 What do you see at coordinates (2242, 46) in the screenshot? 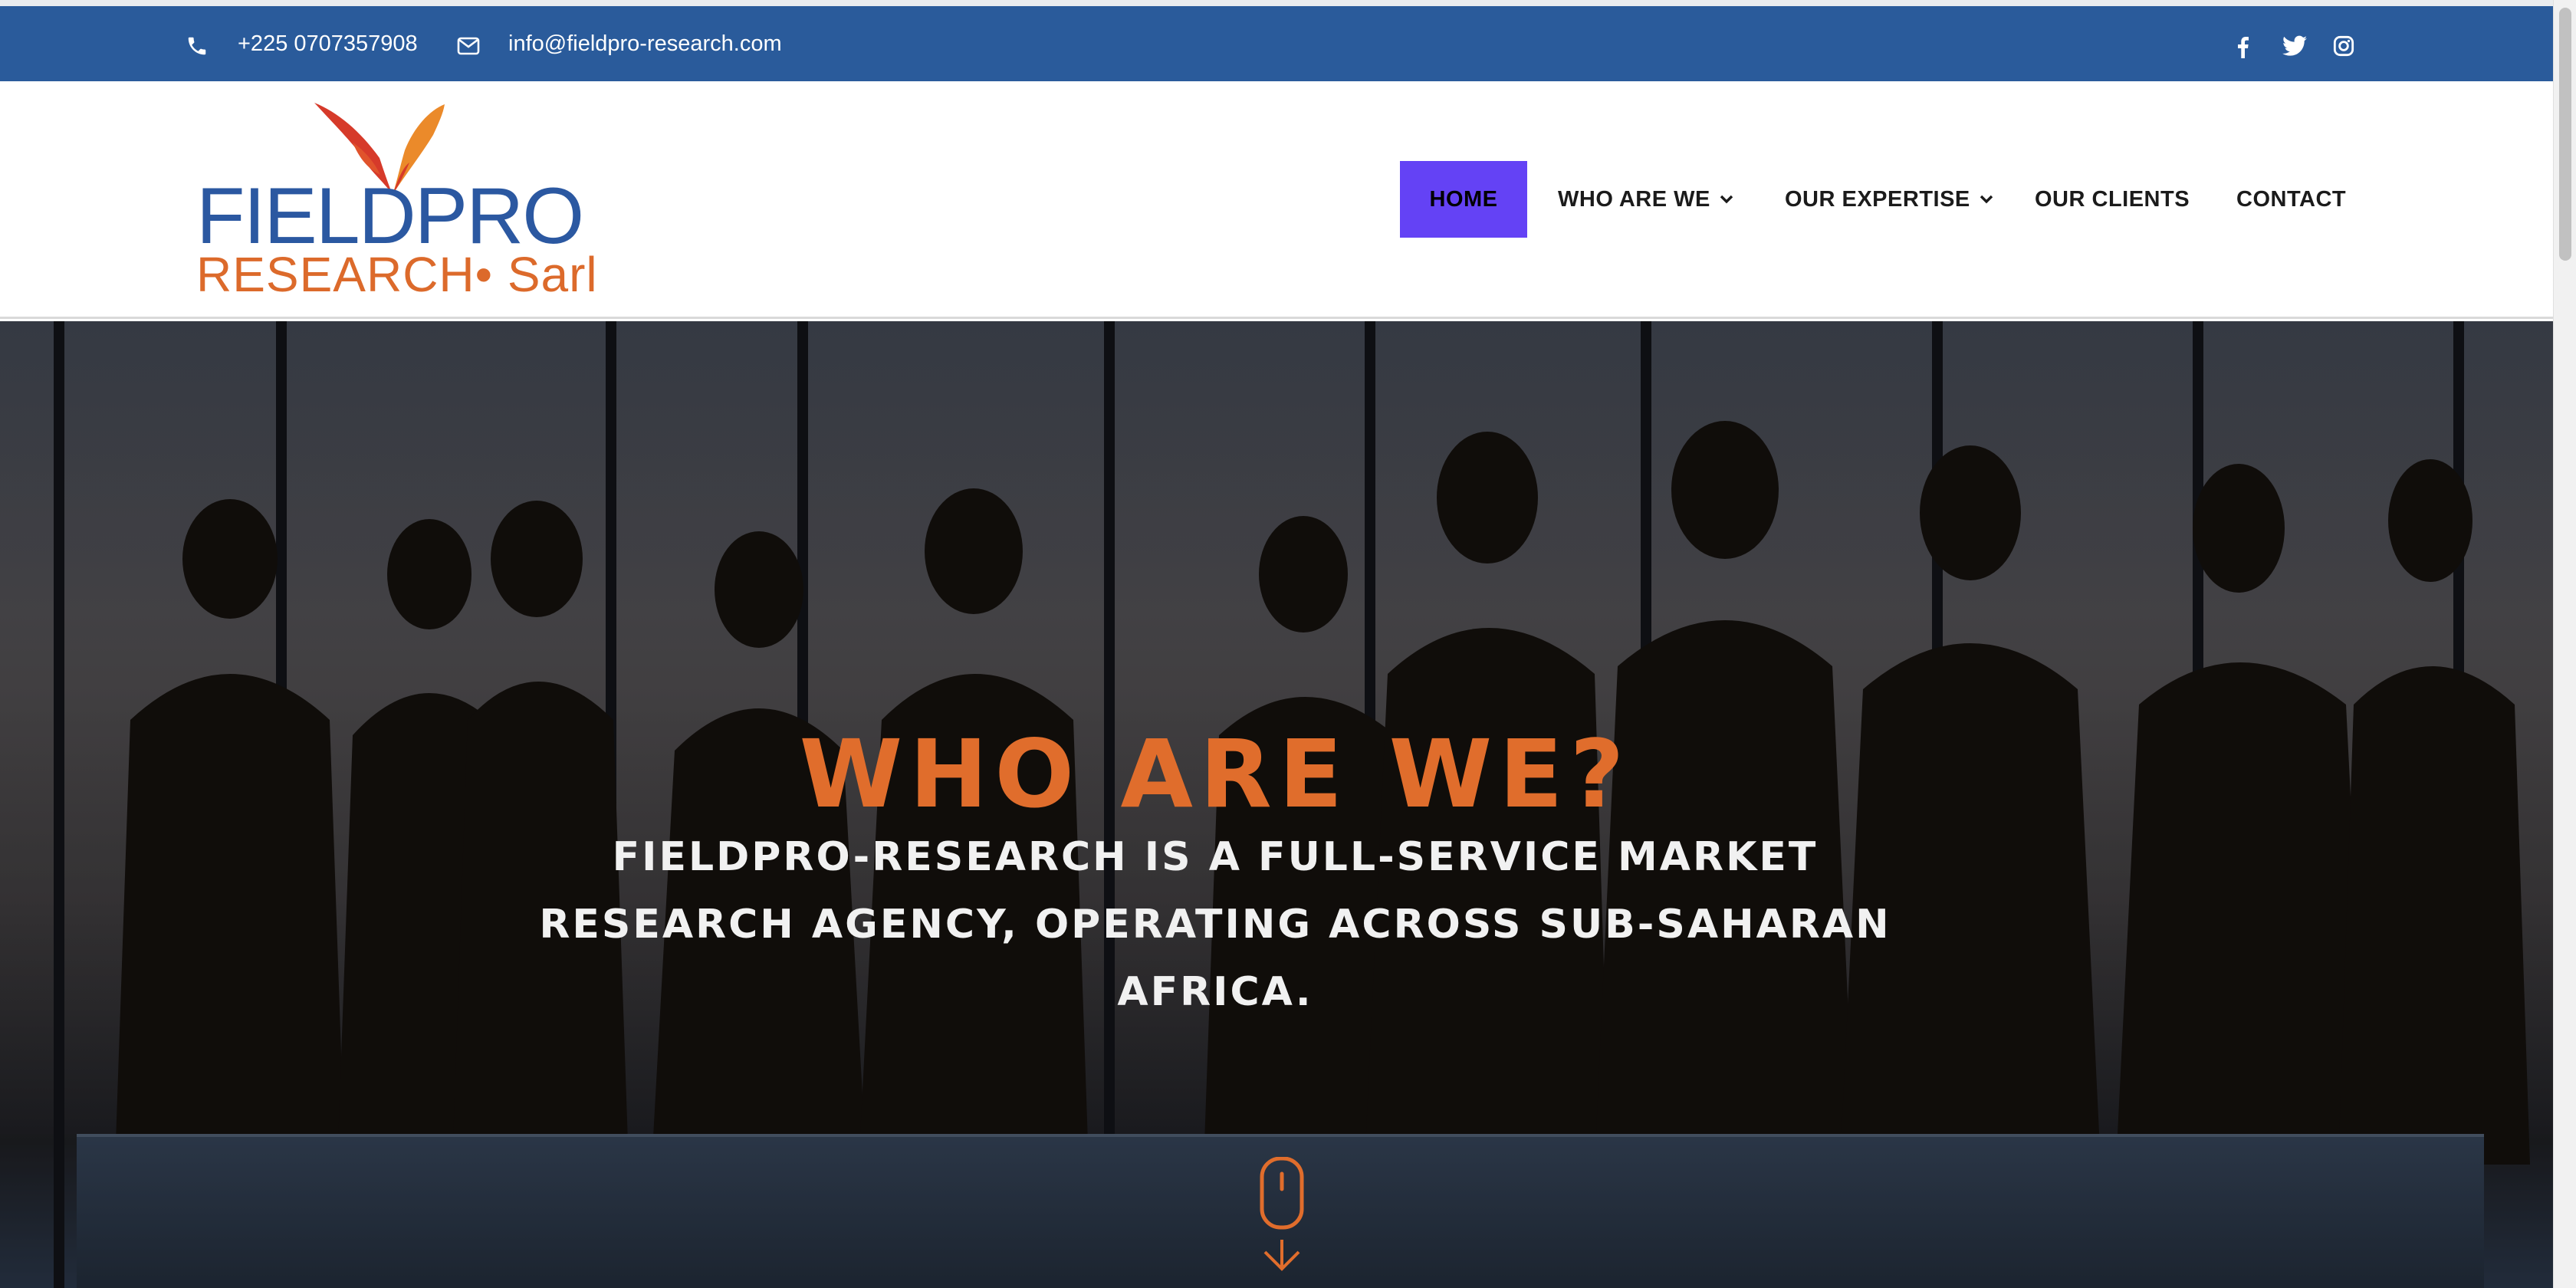
I see `facebook-icon` at bounding box center [2242, 46].